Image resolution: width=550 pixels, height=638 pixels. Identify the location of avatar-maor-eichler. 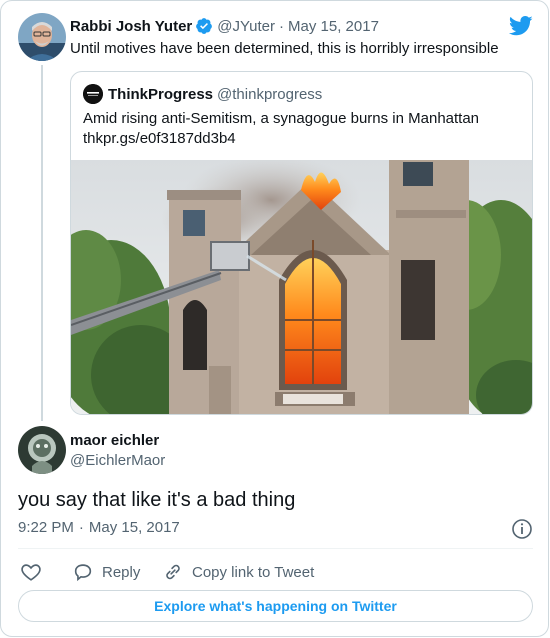
(42, 450).